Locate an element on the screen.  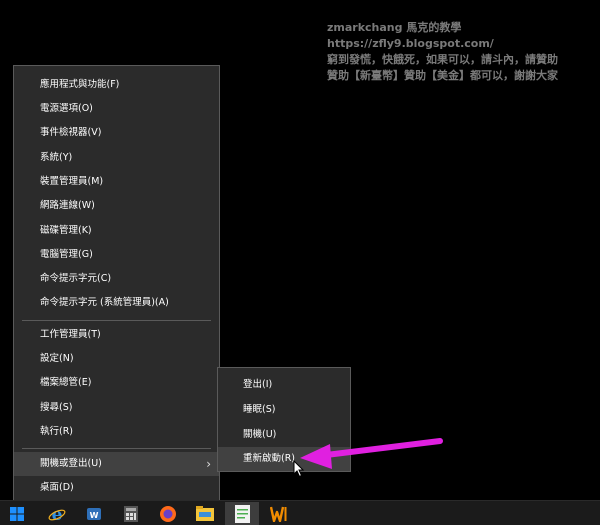
menu-item-file-explorer: 檔案總管(E) is located at coordinates (116, 383).